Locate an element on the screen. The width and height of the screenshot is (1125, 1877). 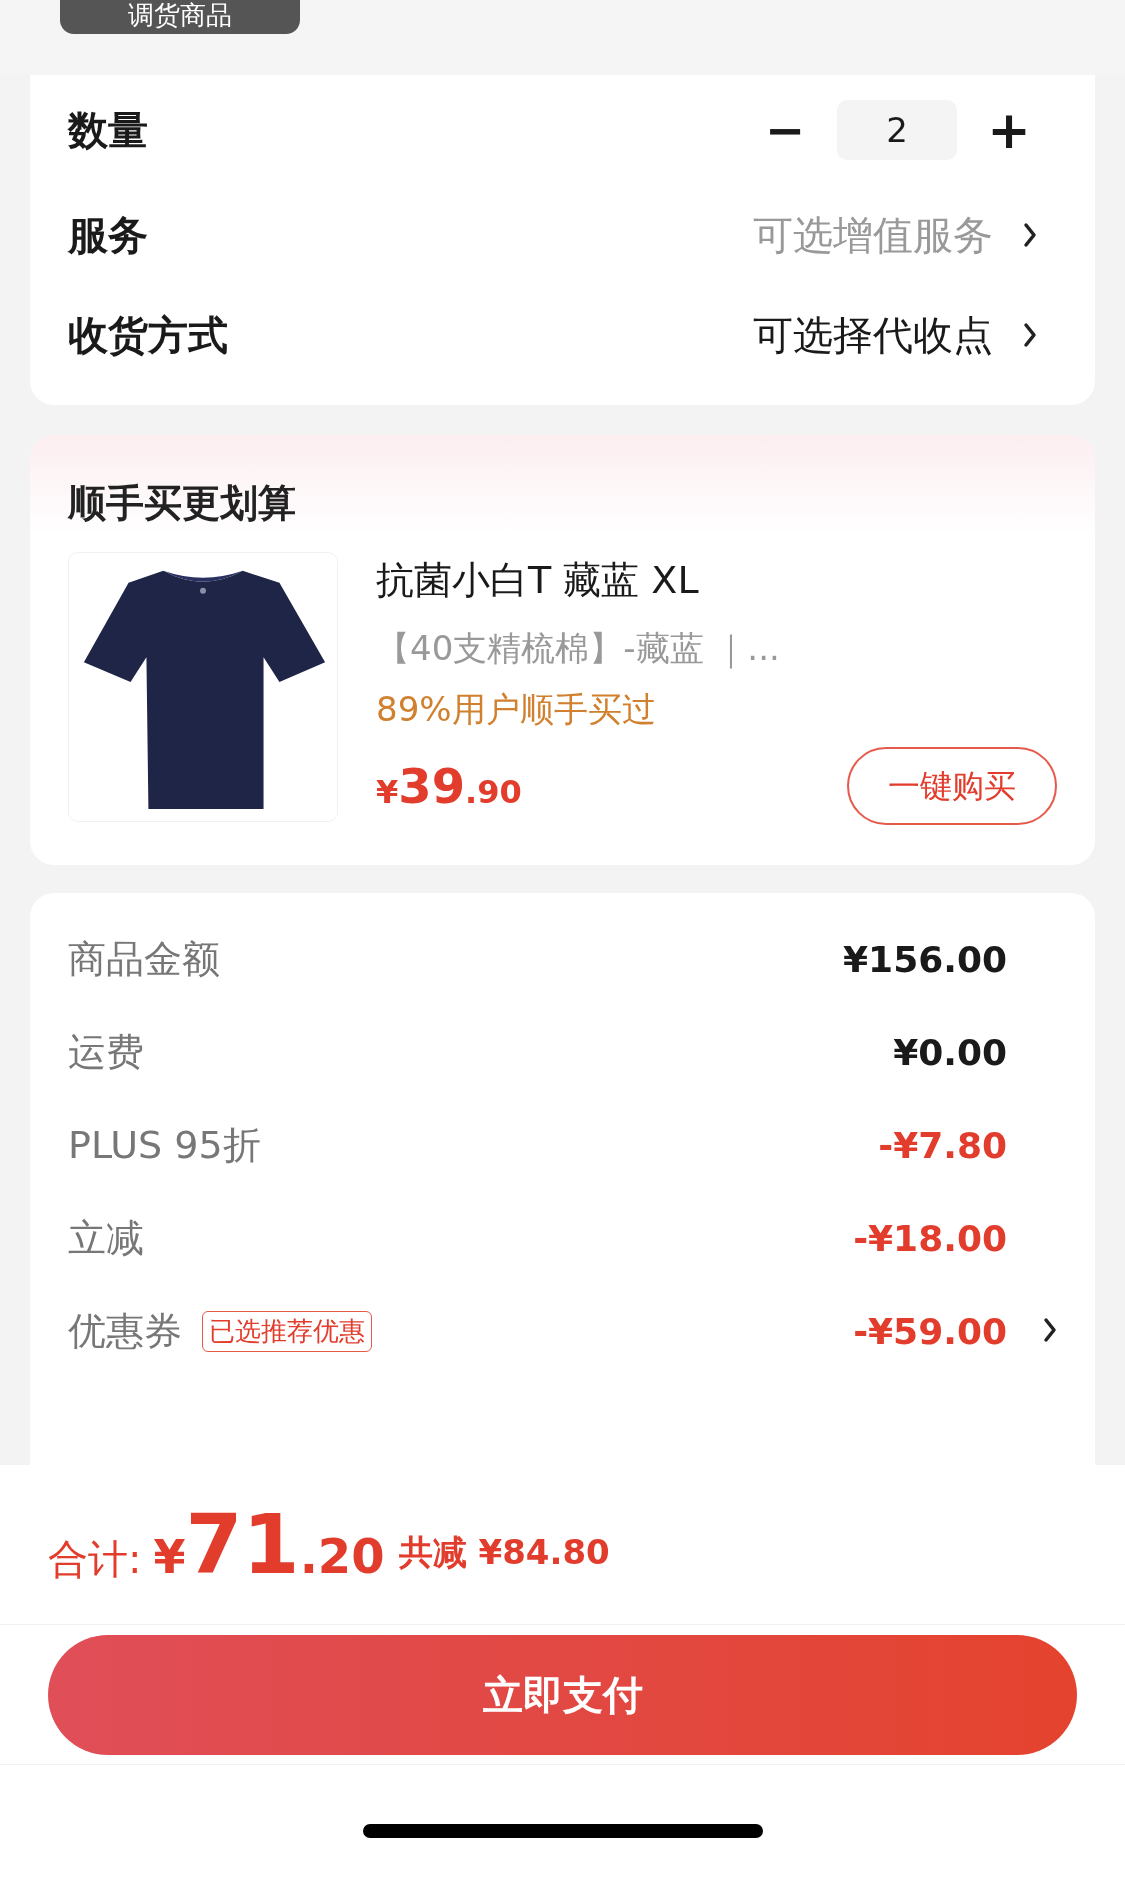
product-name: 抗菌小白T 藏蓝 XL is located at coordinates (538, 580).